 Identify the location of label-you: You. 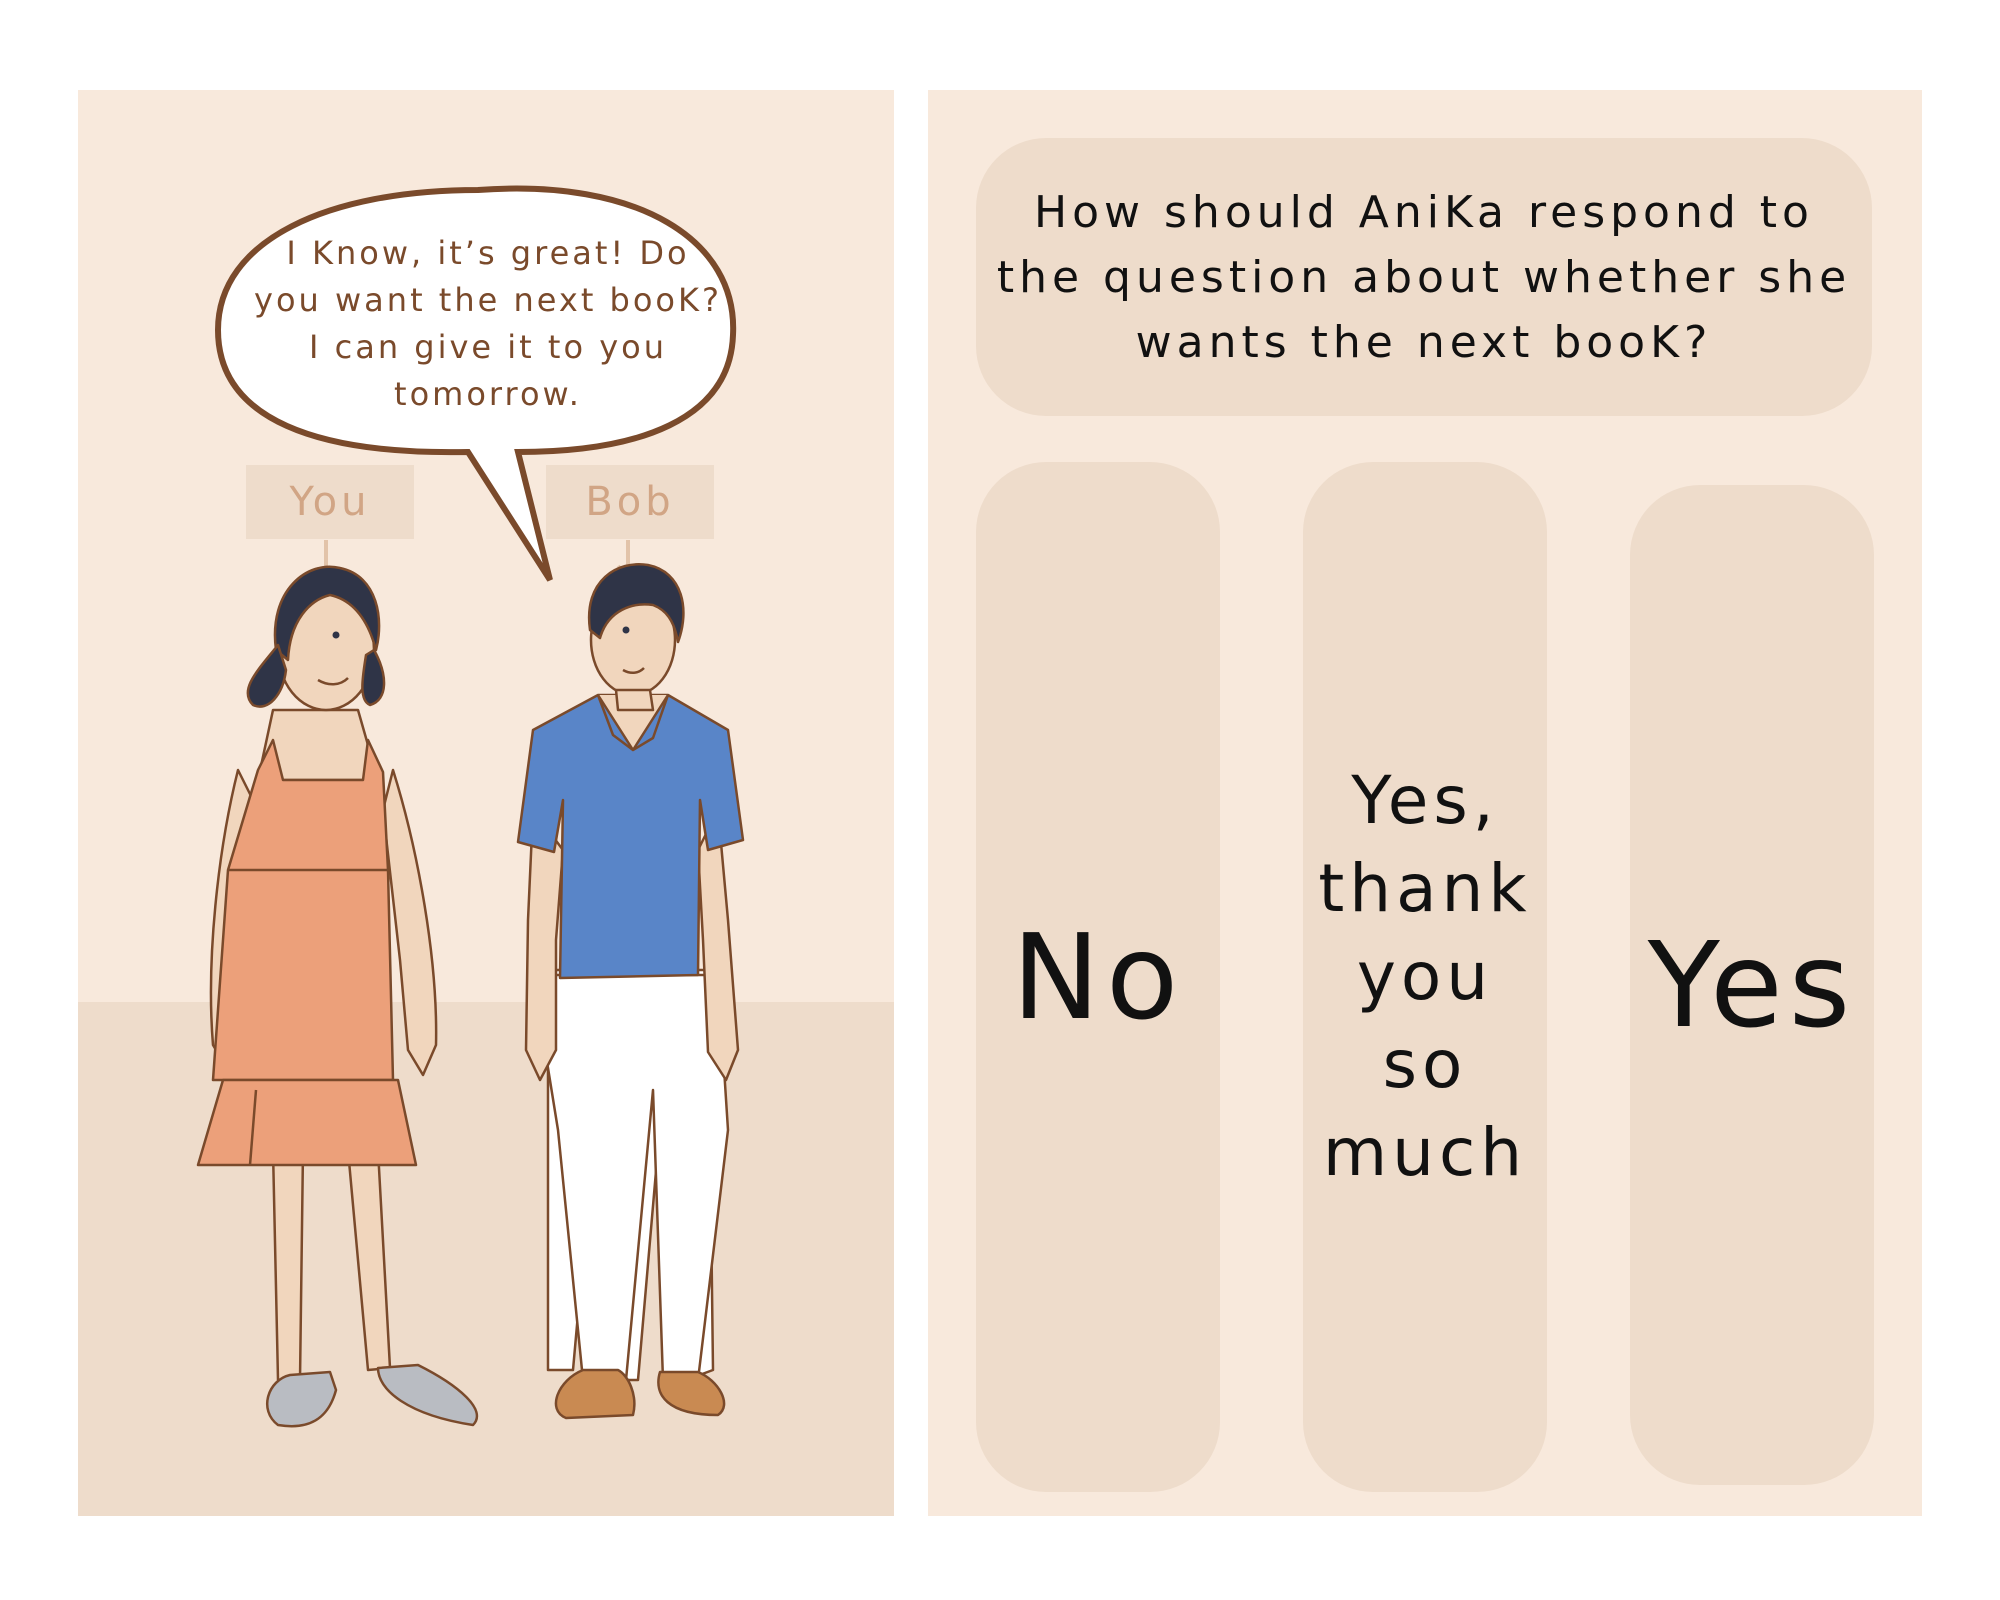
(330, 502).